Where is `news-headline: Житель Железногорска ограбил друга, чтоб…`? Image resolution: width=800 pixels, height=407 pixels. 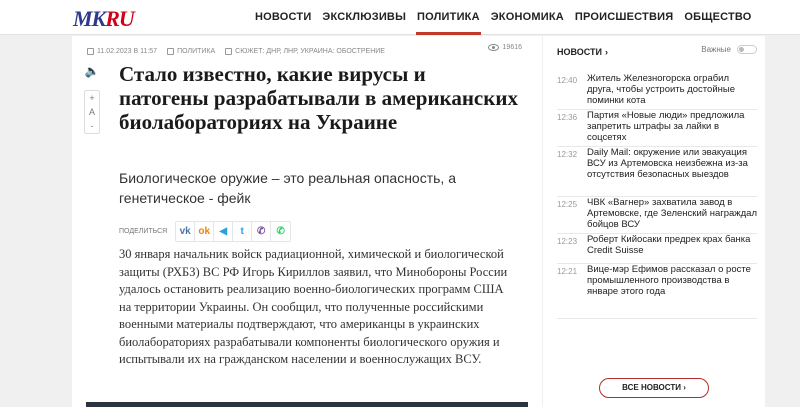
news-headline: Житель Железногорска ограбил друга, чтоб… is located at coordinates (672, 91).